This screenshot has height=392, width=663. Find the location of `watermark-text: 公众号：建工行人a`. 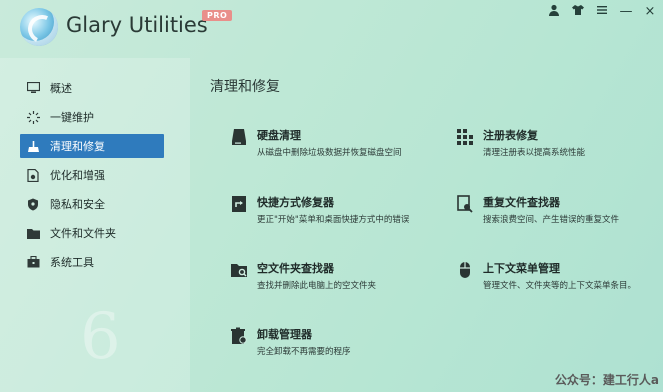

watermark-text: 公众号：建工行人a is located at coordinates (606, 380).